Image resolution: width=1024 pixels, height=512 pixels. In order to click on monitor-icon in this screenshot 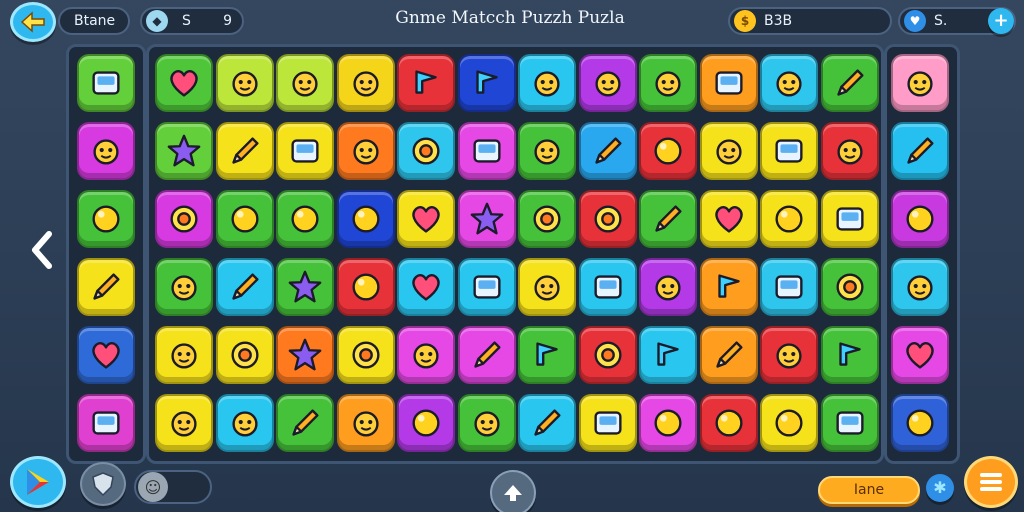, I will do `click(305, 151)`.